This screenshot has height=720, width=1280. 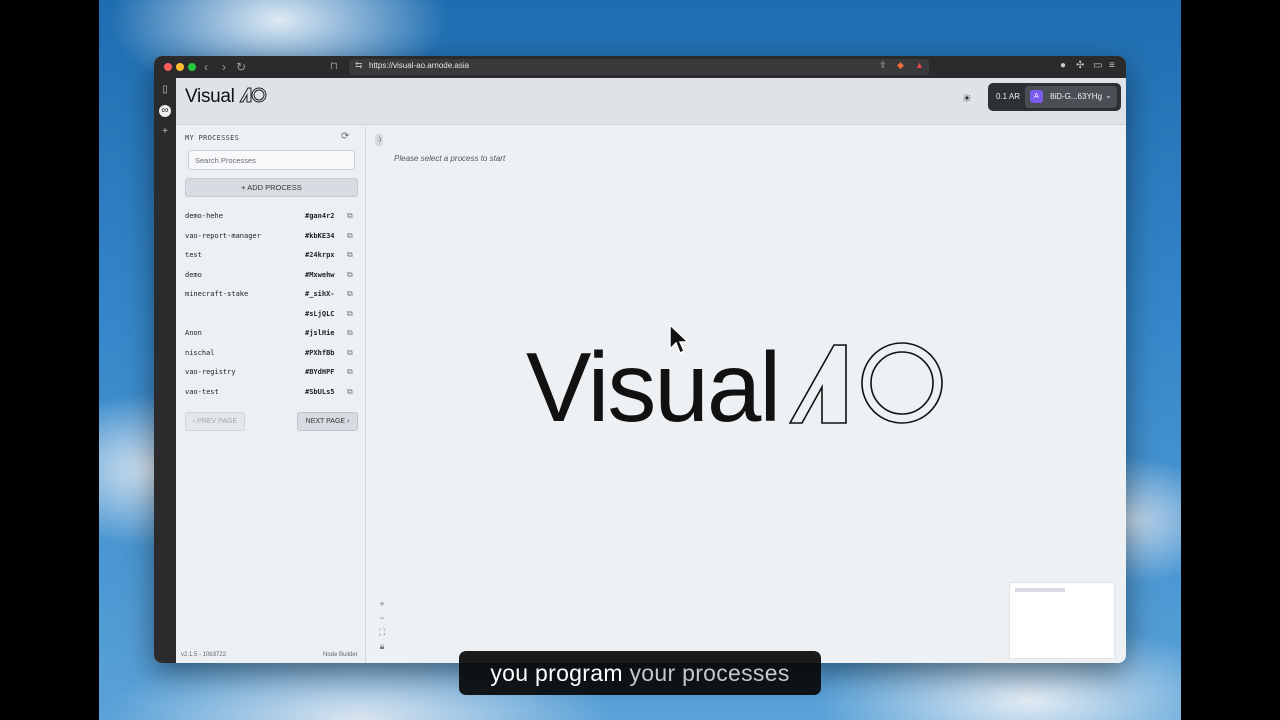 I want to click on subtitle-caption: you program your processes, so click(x=640, y=673).